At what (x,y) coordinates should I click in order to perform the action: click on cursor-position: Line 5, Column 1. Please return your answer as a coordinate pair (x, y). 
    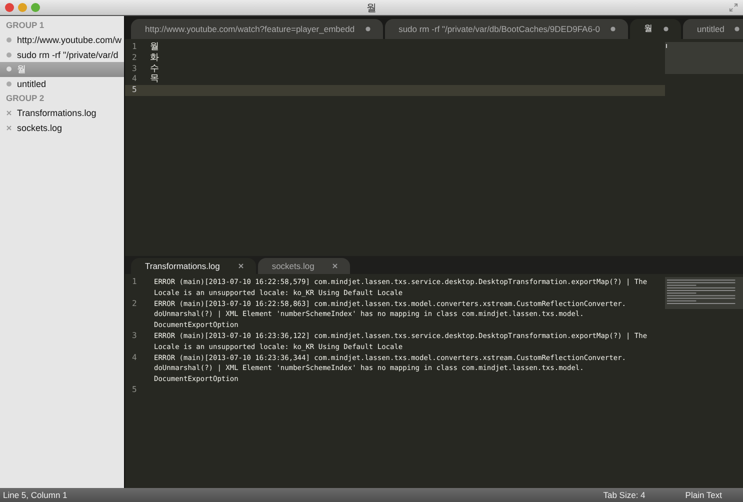
    Looking at the image, I should click on (35, 495).